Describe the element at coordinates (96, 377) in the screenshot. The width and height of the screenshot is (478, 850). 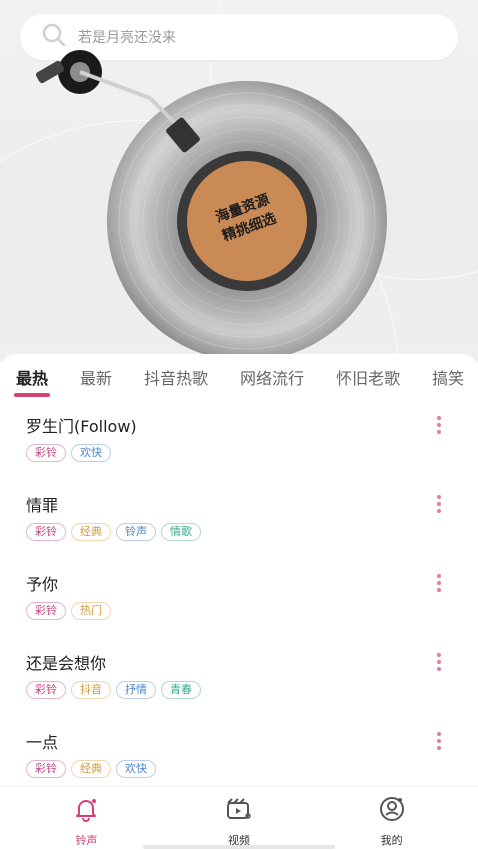
I see `tab-newest: 最新` at that location.